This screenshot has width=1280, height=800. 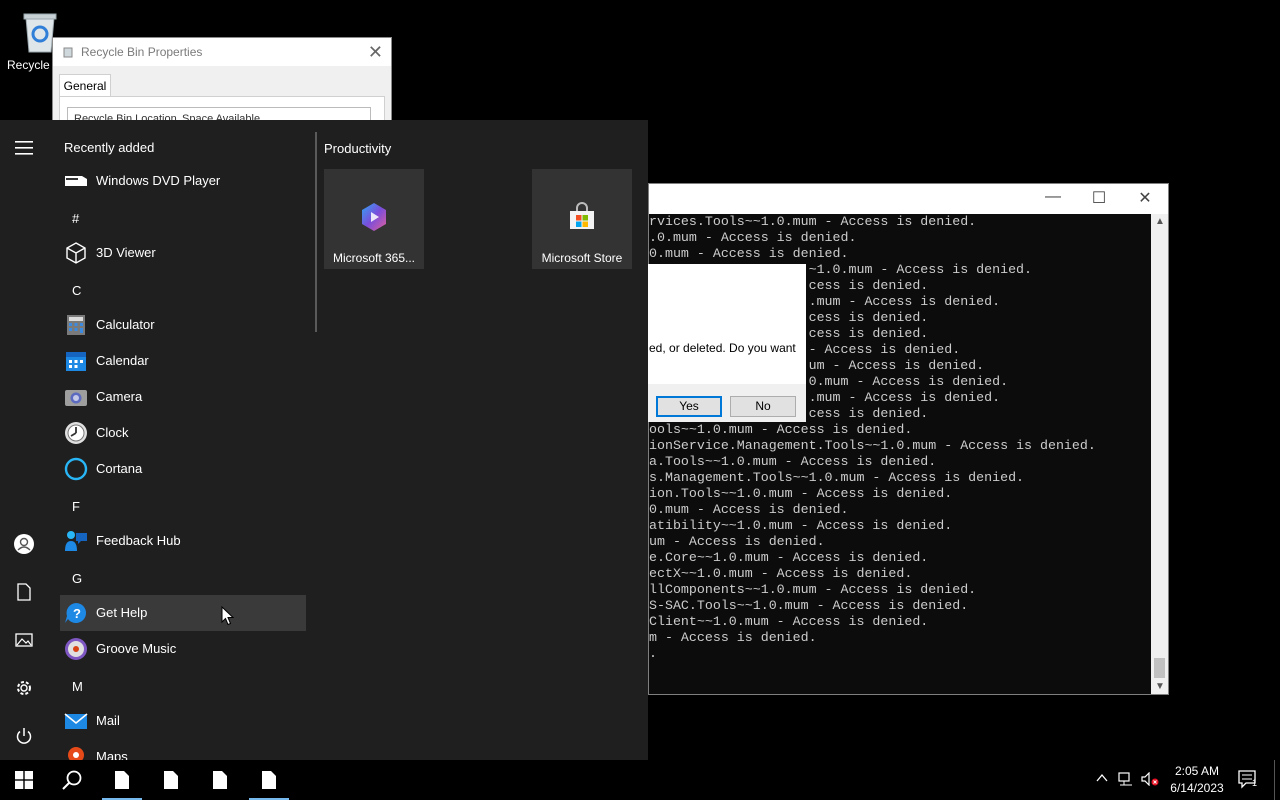 I want to click on network-icon, so click(x=1126, y=780).